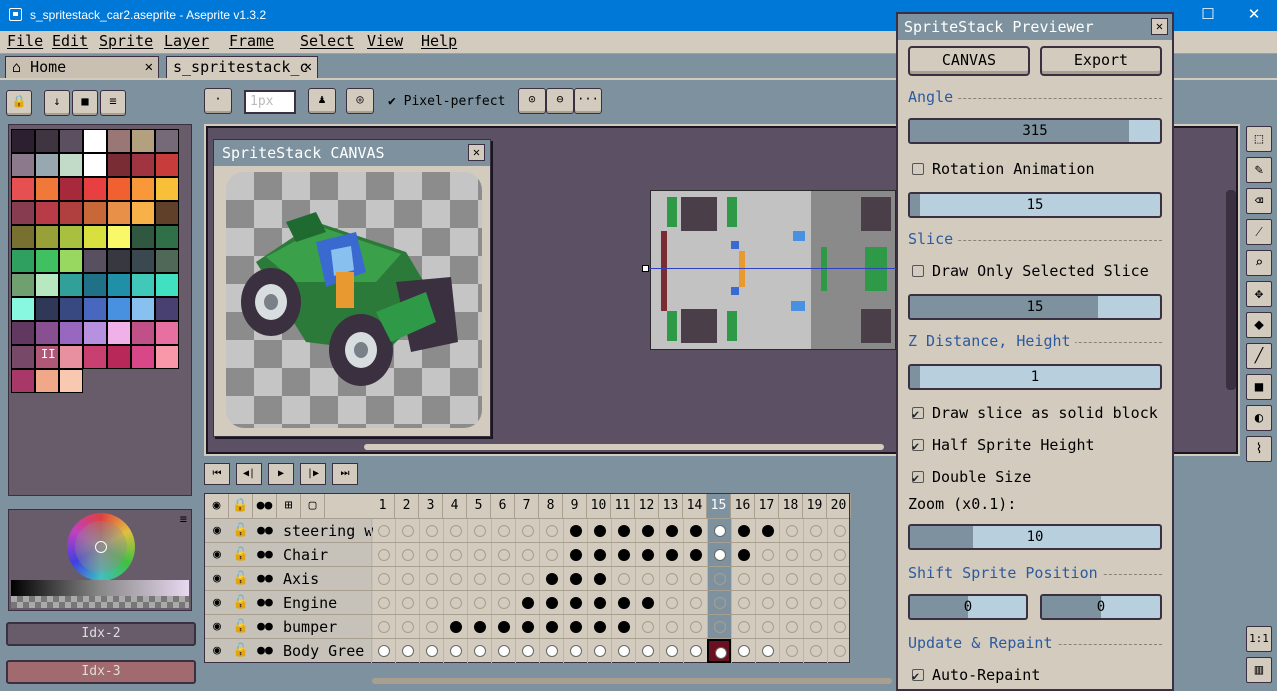  Describe the element at coordinates (1259, 325) in the screenshot. I see `fill-tool-icon: ⬥` at that location.